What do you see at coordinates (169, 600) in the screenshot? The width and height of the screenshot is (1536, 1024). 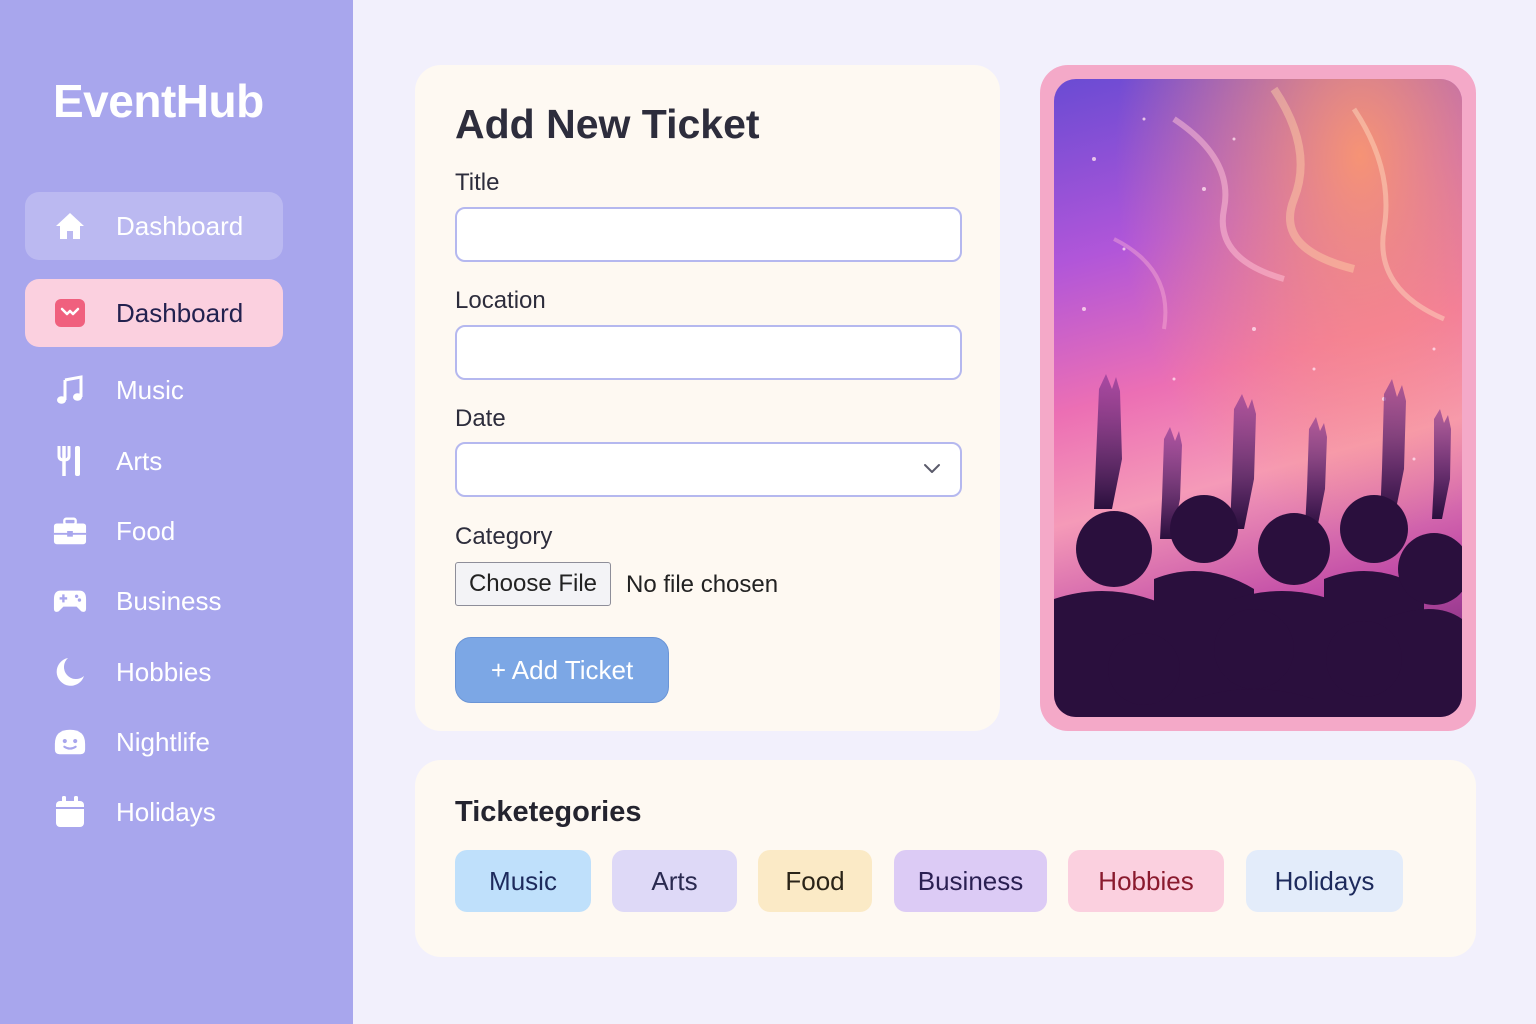 I see `sidebar-item-label: Business` at bounding box center [169, 600].